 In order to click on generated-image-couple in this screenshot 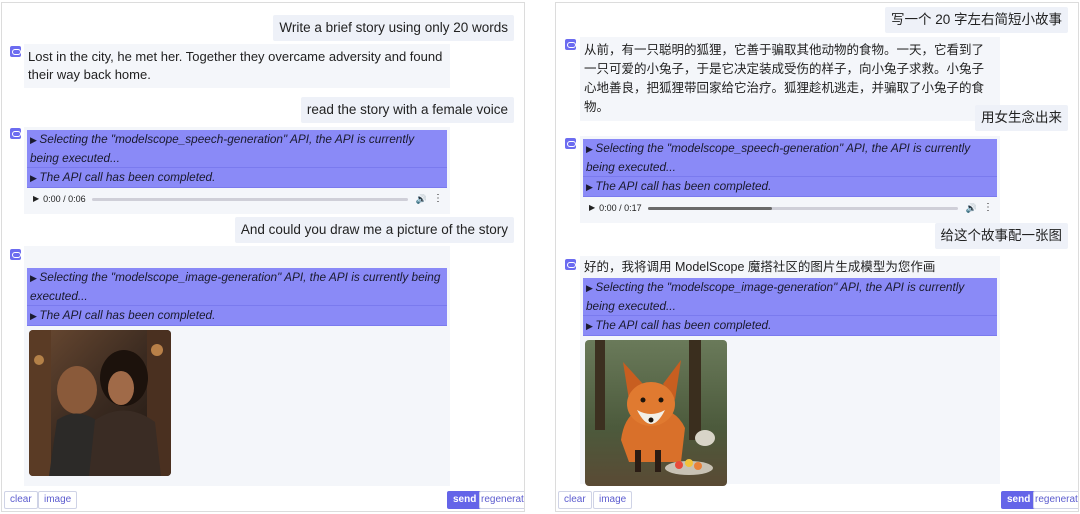, I will do `click(100, 403)`.